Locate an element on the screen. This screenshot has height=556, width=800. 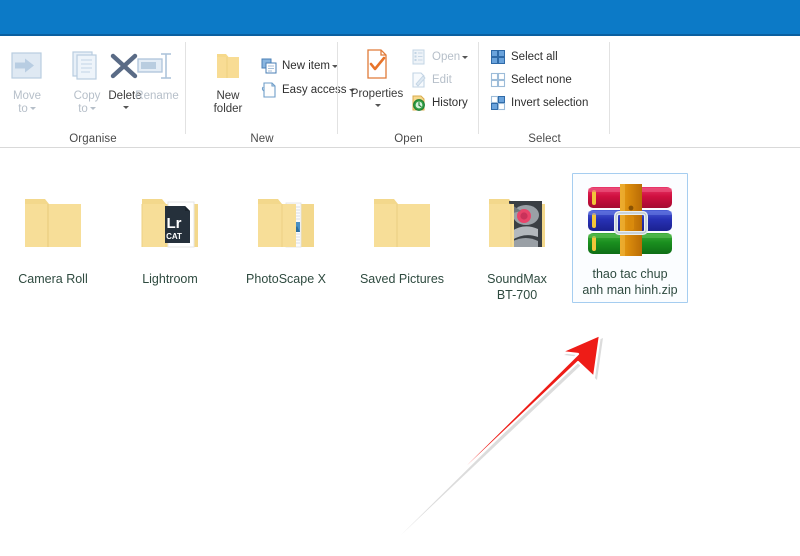
list-item-camera-roll: Camera Roll is located at coordinates (55, 232).